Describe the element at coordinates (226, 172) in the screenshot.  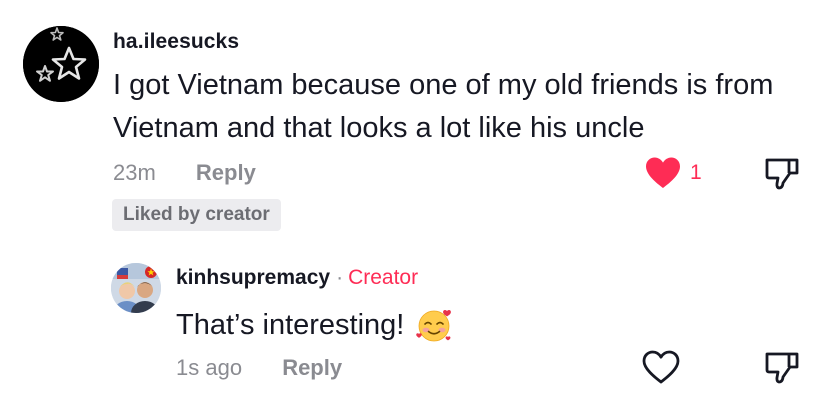
I see `comment-reply-button: Reply` at that location.